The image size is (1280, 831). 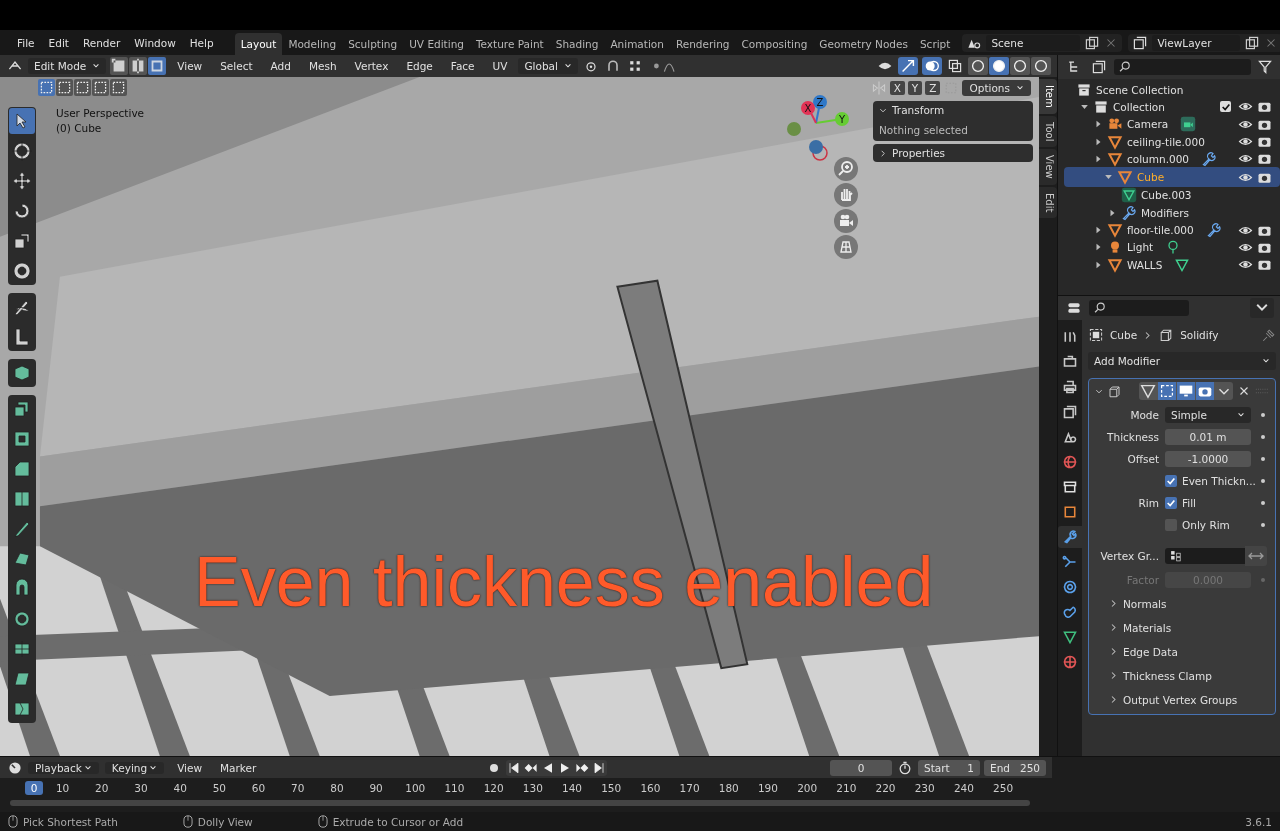 What do you see at coordinates (1166, 195) in the screenshot?
I see `tree-item: Cube.003` at bounding box center [1166, 195].